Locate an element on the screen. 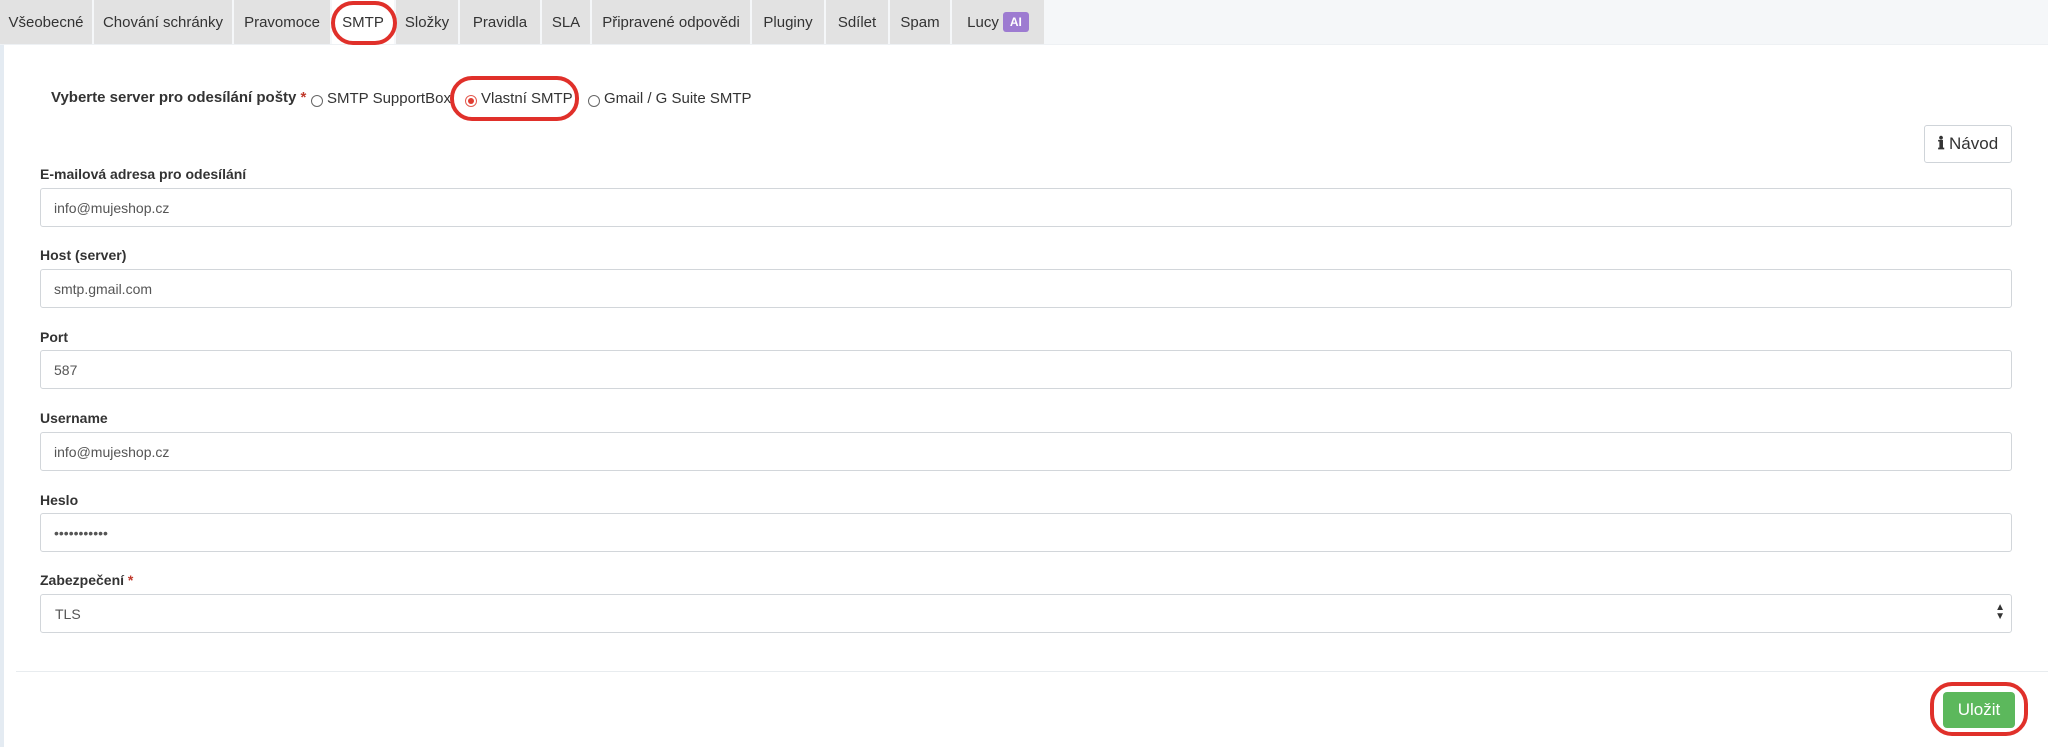 The width and height of the screenshot is (2048, 747). tab-bar-border is located at coordinates (1024, 44).